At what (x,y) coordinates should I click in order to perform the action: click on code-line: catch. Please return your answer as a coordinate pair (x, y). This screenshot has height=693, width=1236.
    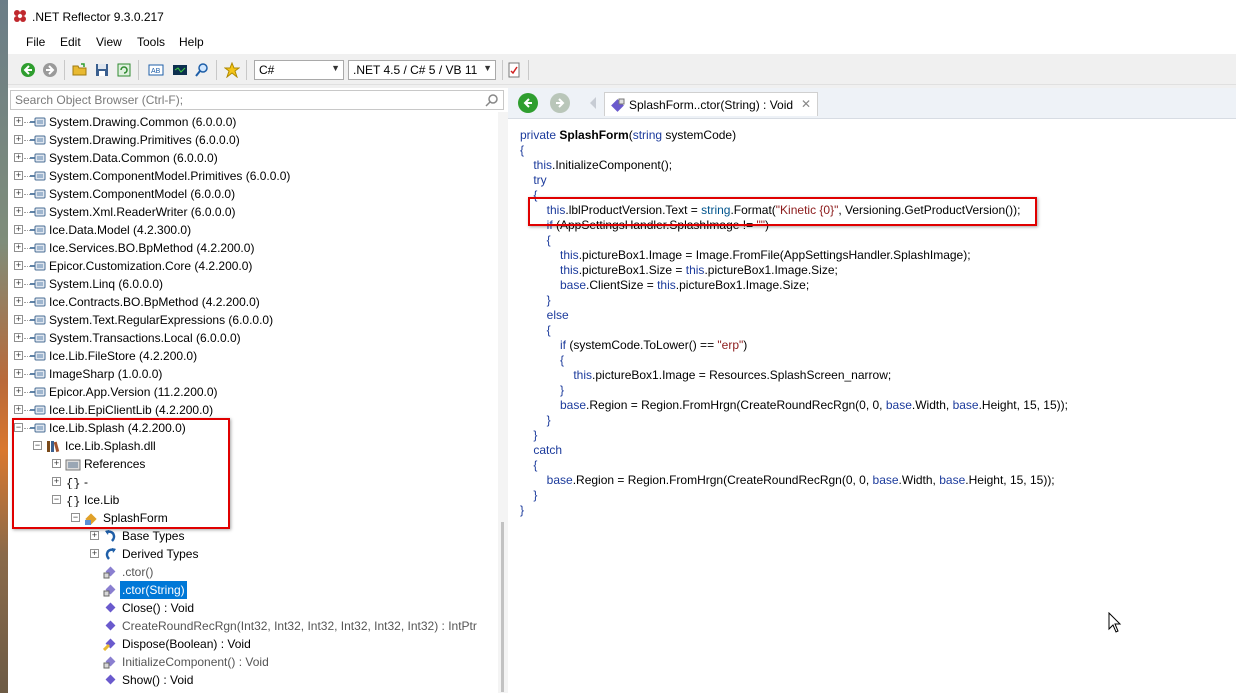
    Looking at the image, I should click on (541, 450).